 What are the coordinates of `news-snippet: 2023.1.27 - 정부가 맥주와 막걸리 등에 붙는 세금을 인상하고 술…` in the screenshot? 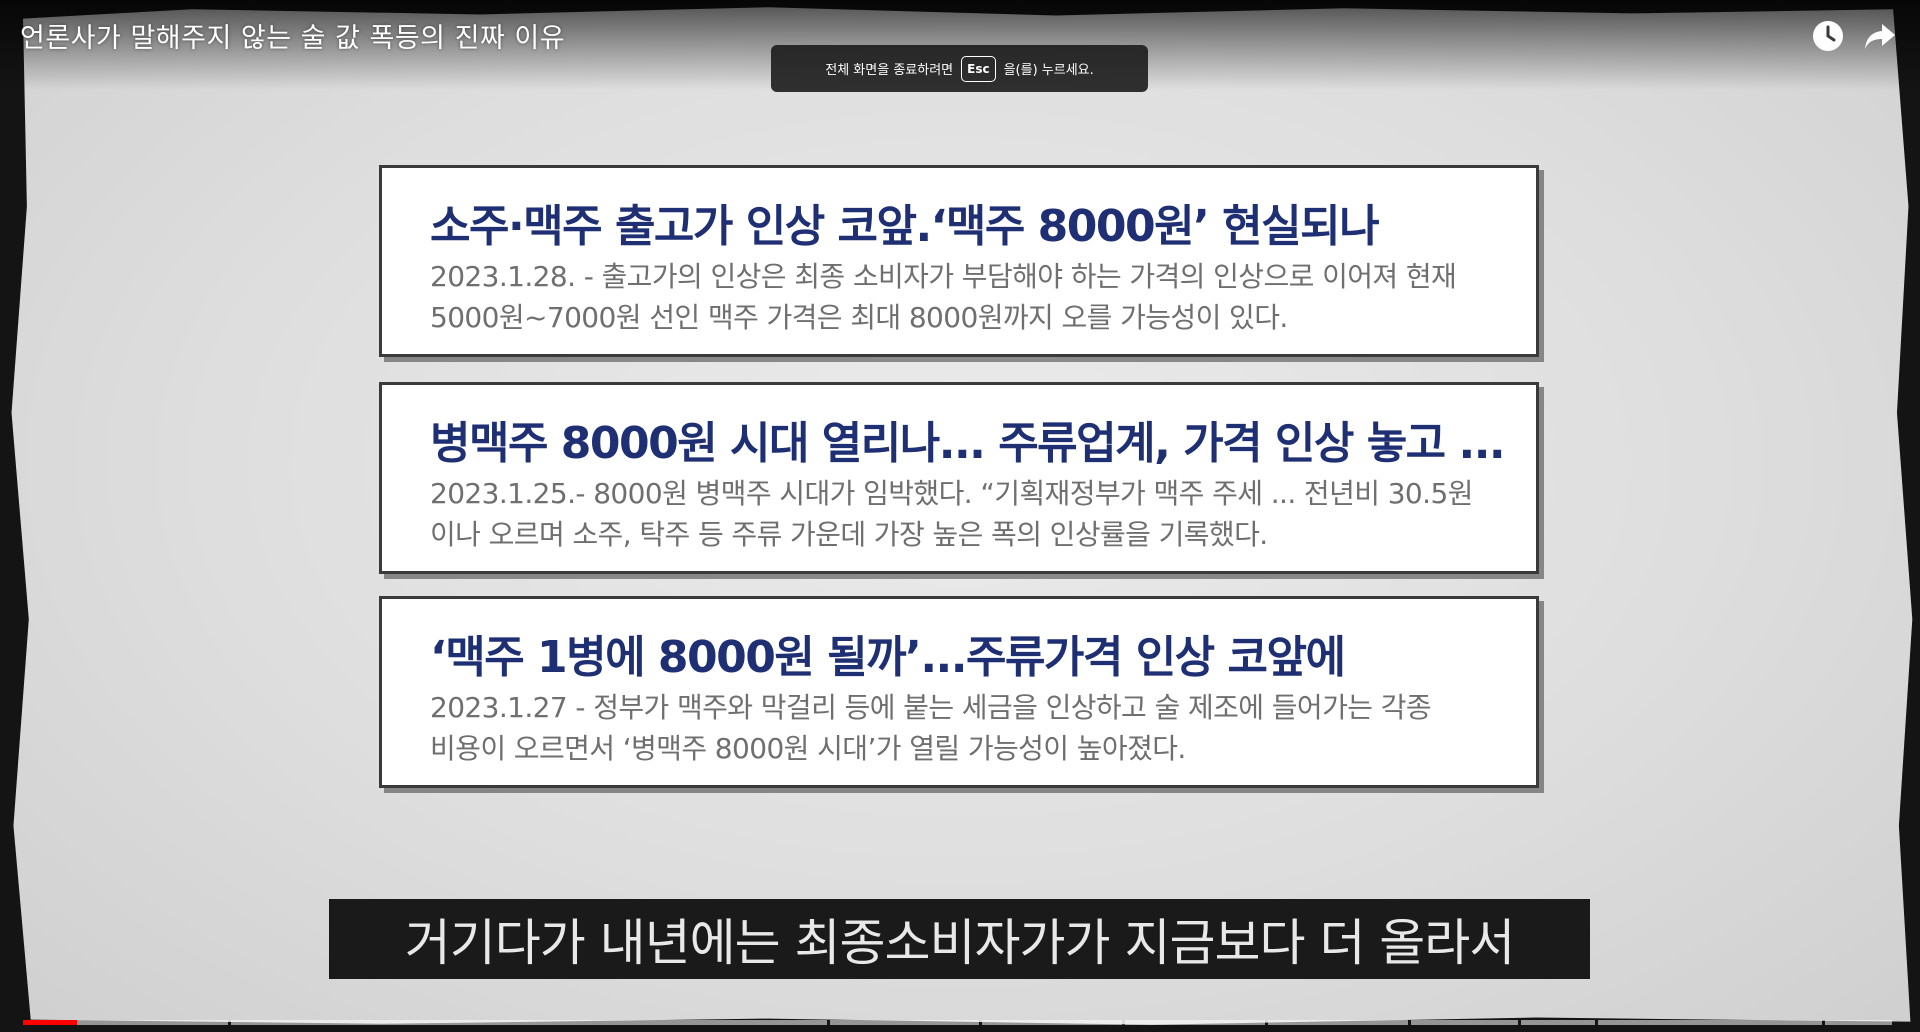 It's located at (975, 728).